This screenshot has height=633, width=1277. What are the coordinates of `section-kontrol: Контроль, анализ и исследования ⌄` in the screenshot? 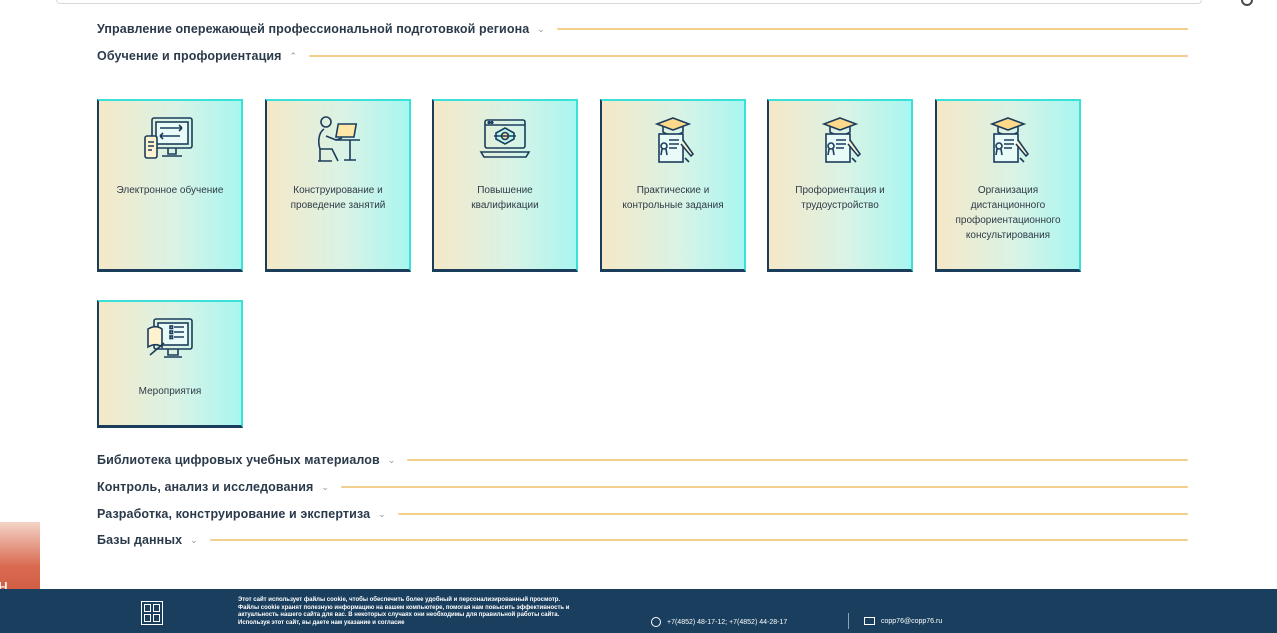 It's located at (642, 487).